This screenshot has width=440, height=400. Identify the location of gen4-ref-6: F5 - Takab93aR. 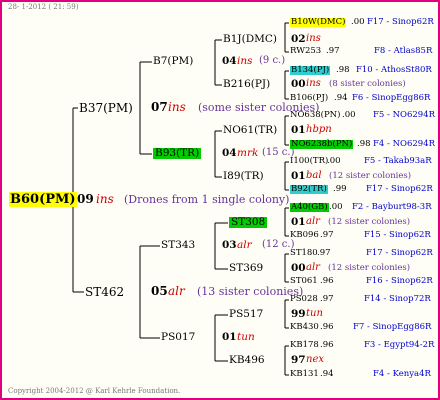
(398, 161).